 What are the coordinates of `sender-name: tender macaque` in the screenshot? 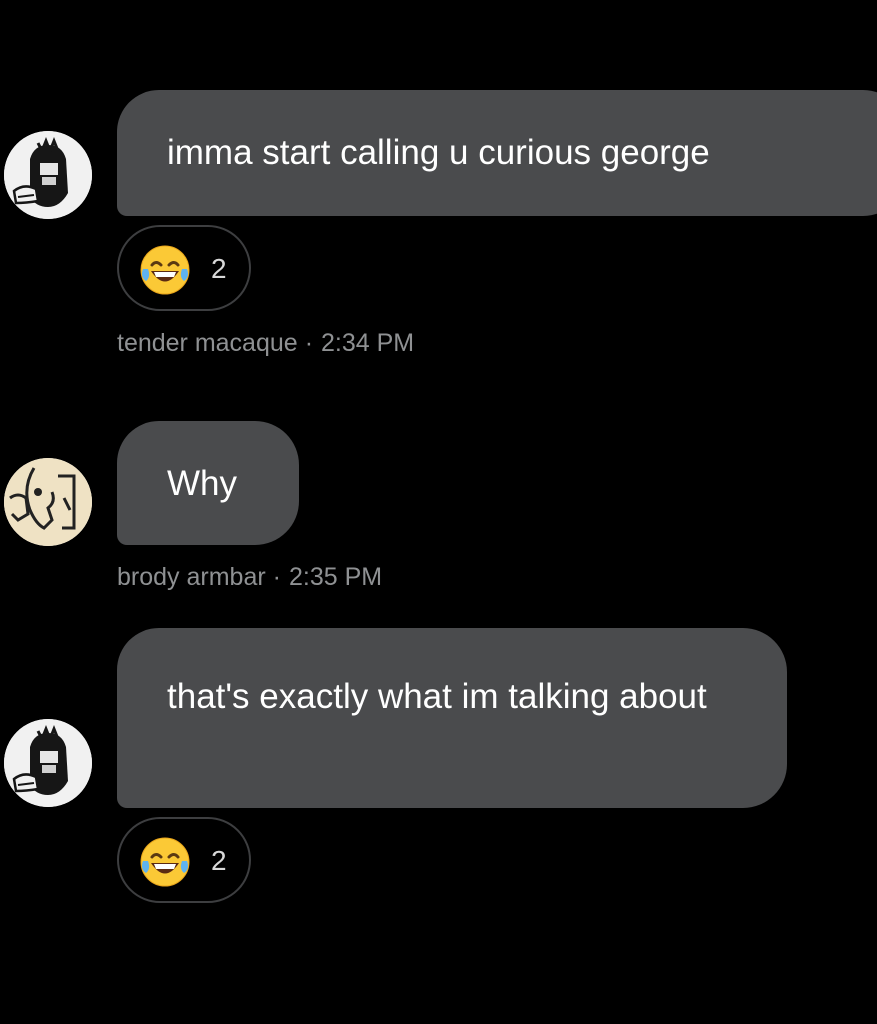 It's located at (207, 343).